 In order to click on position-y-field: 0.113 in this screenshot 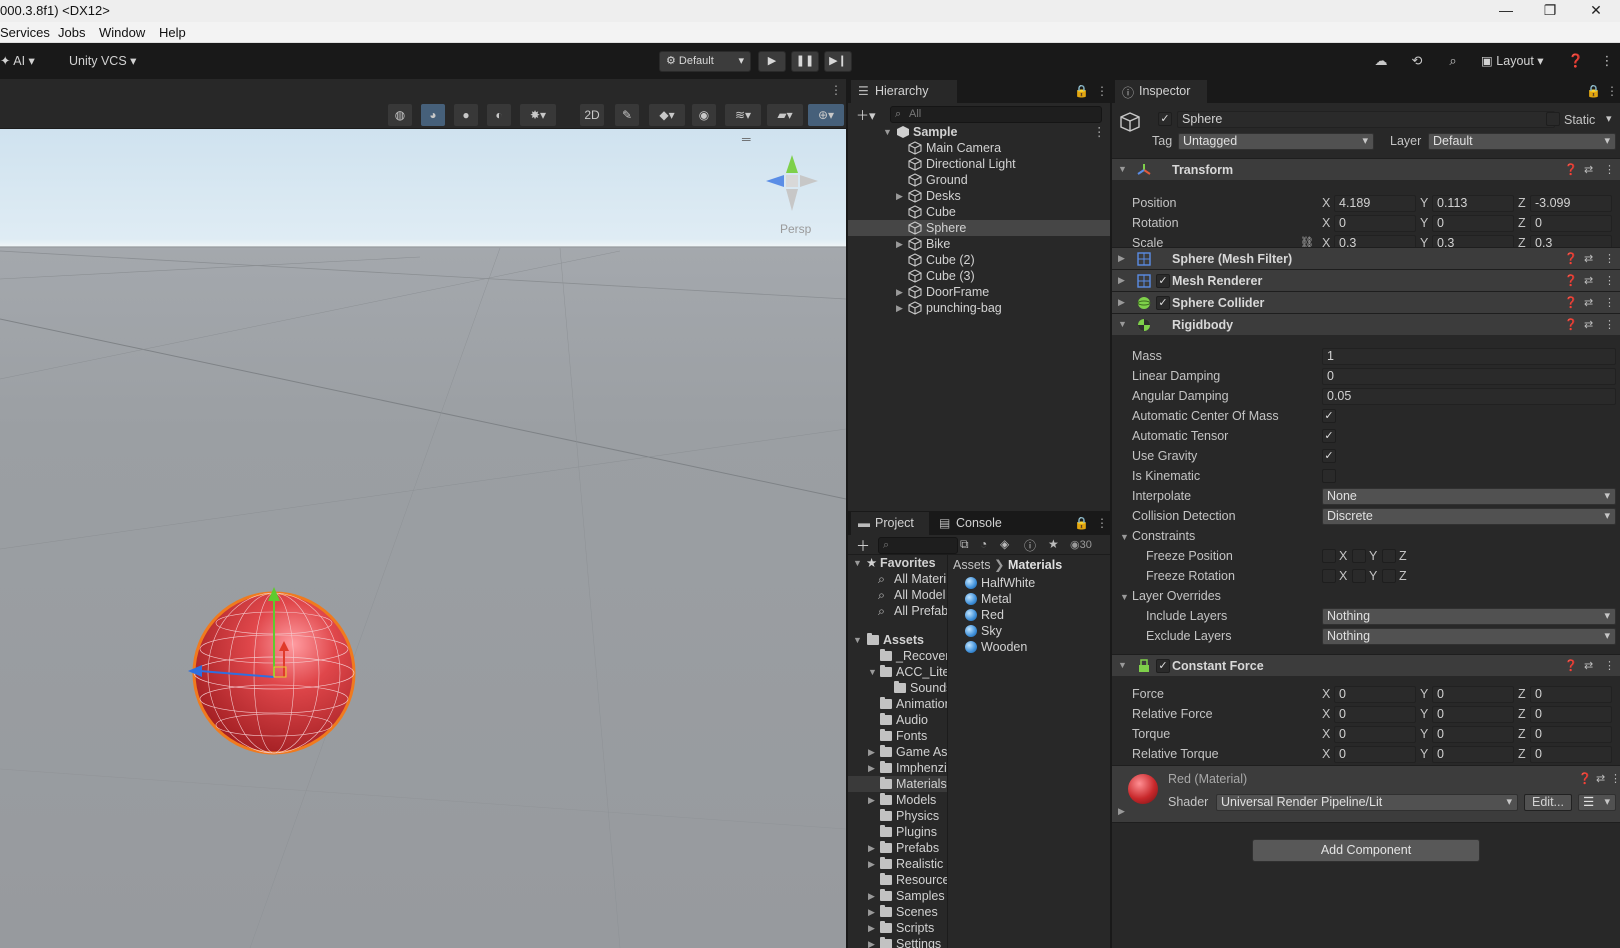, I will do `click(1473, 203)`.